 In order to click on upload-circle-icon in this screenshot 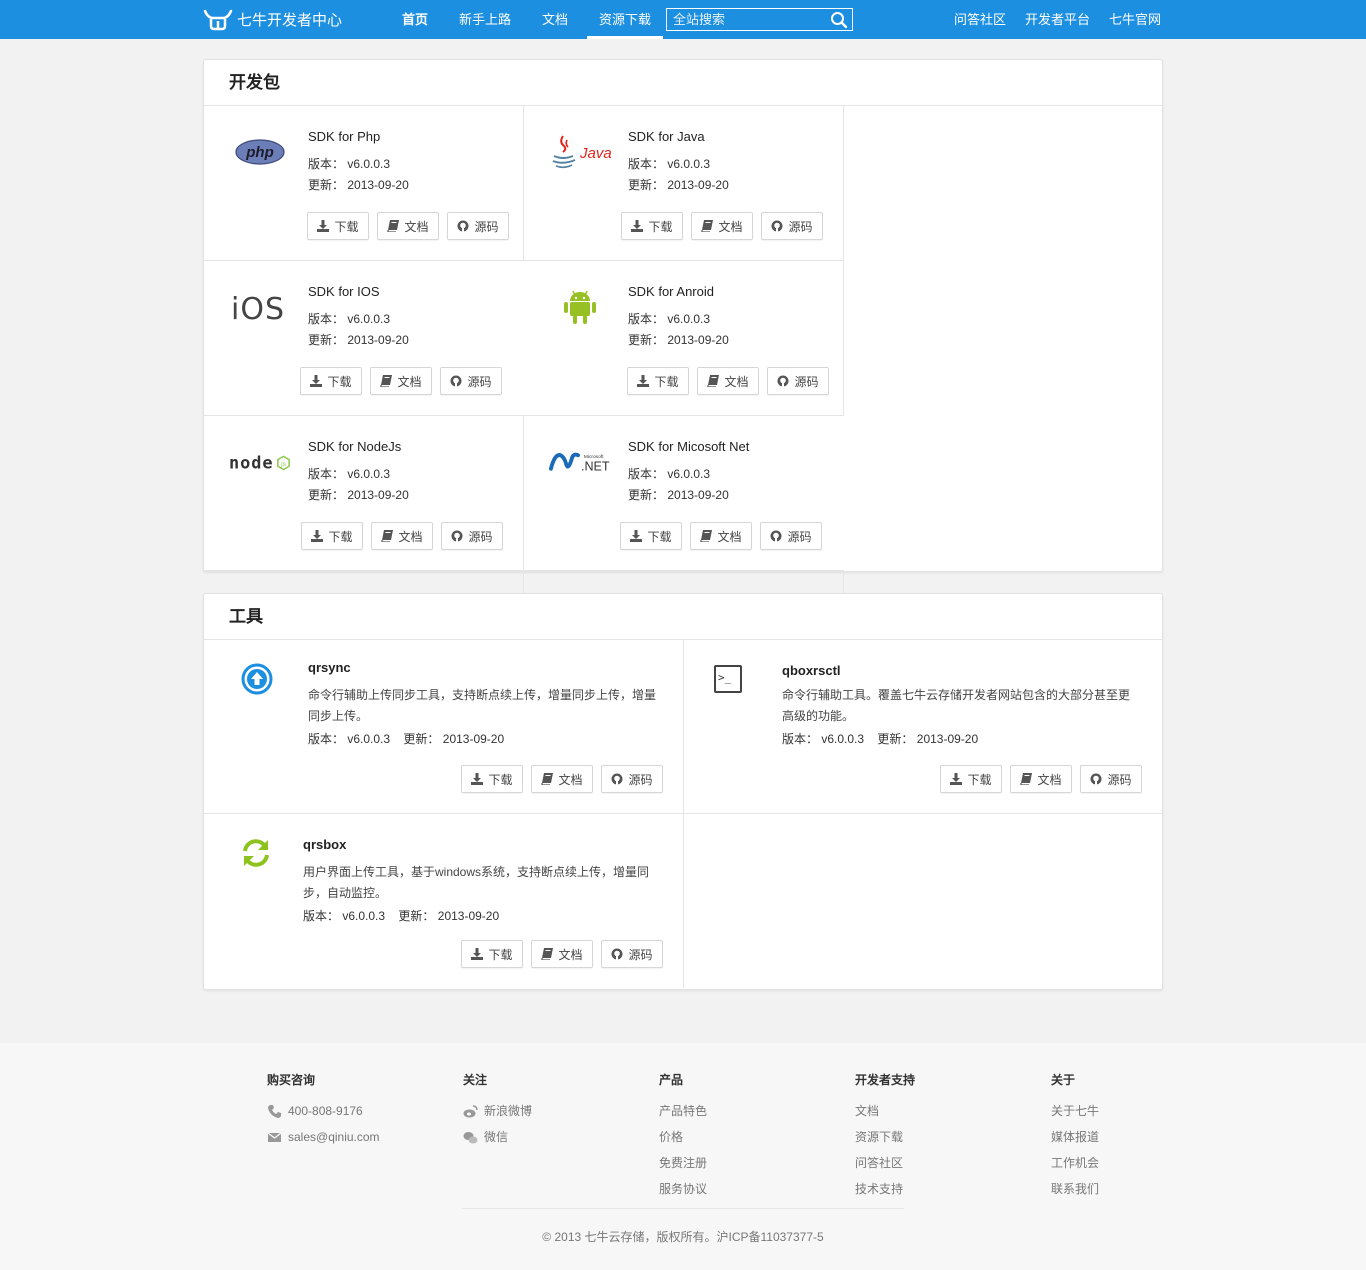, I will do `click(257, 679)`.